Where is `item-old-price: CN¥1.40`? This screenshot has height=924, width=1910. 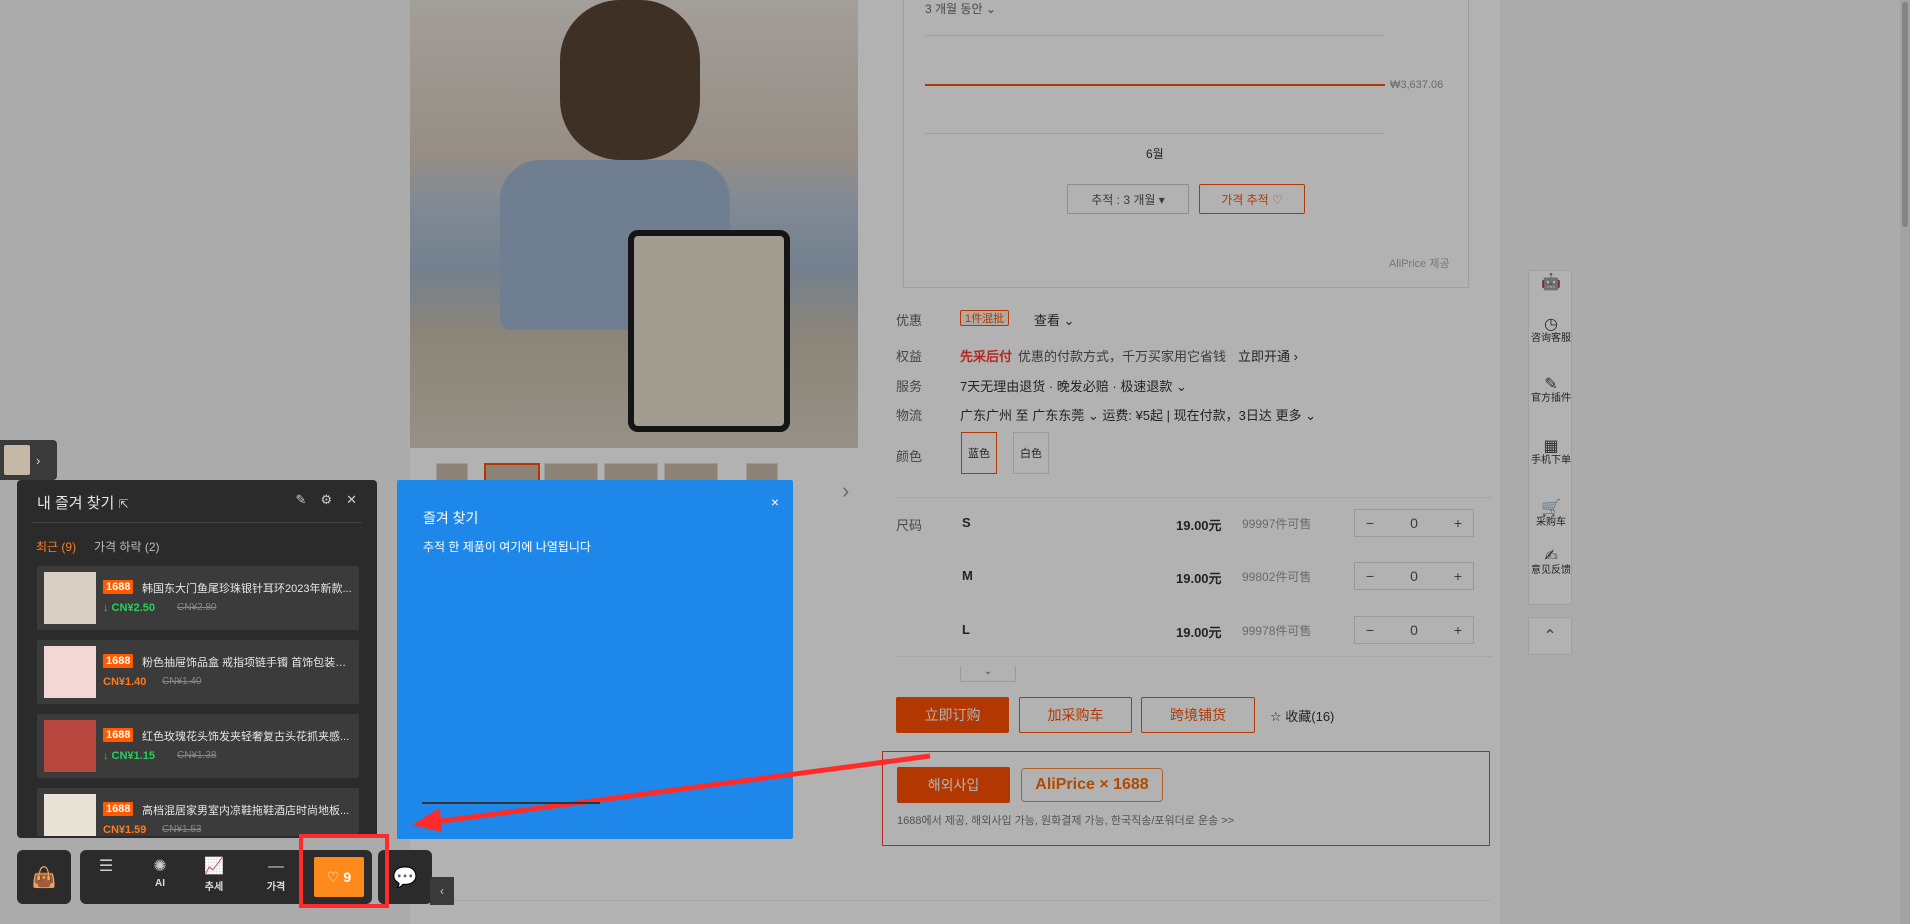 item-old-price: CN¥1.40 is located at coordinates (182, 681).